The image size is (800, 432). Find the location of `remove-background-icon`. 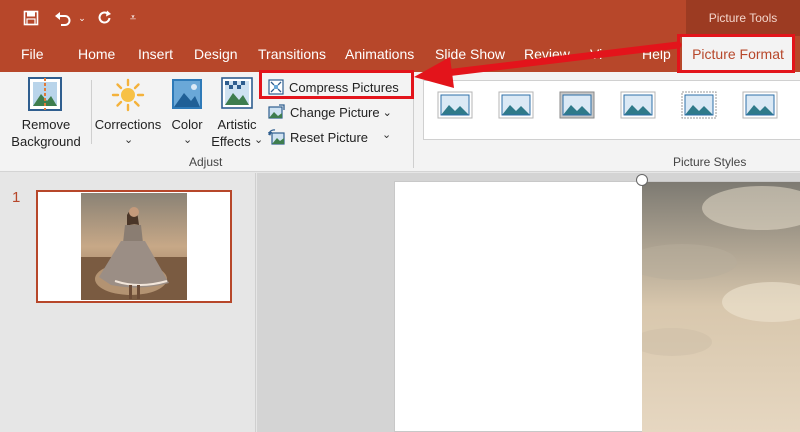

remove-background-icon is located at coordinates (45, 96).